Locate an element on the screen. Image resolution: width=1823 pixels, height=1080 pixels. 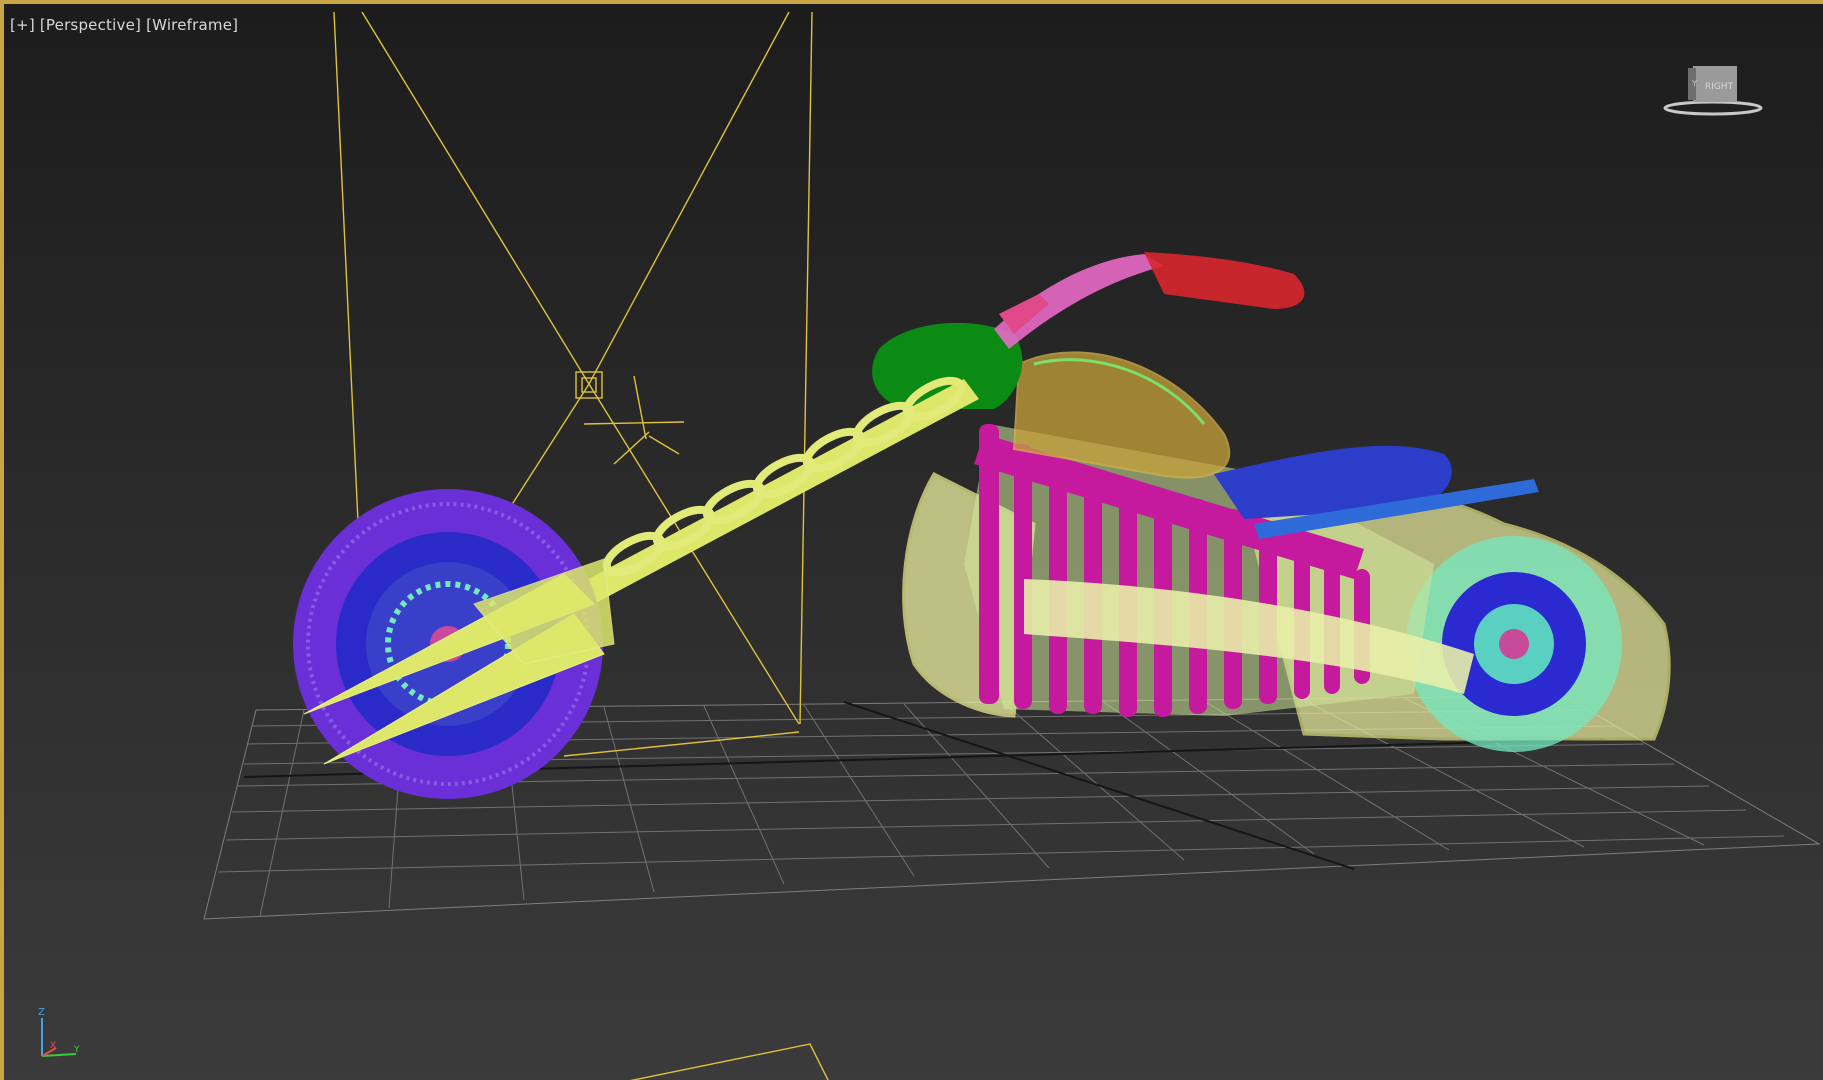
axis-tripod-icon: Z X Y is located at coordinates (59, 1032).